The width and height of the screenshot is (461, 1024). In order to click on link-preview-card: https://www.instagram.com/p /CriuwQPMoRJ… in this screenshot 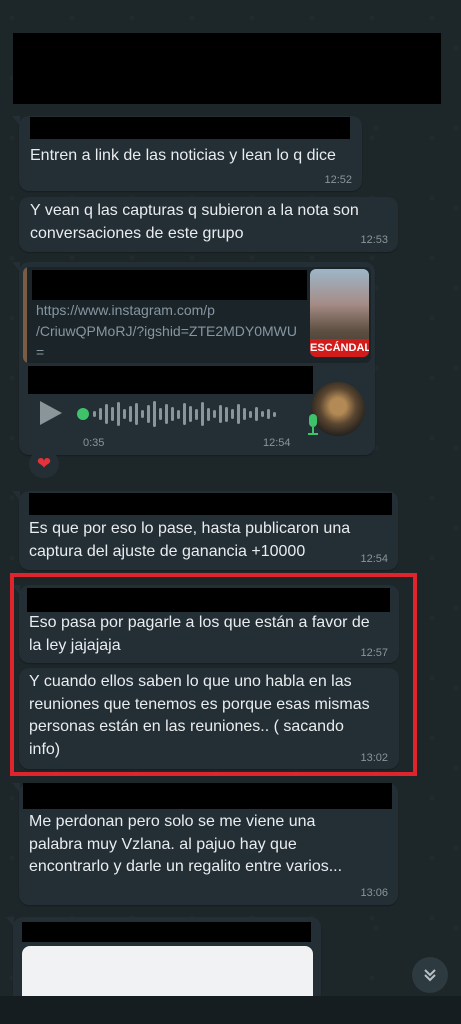, I will do `click(197, 315)`.